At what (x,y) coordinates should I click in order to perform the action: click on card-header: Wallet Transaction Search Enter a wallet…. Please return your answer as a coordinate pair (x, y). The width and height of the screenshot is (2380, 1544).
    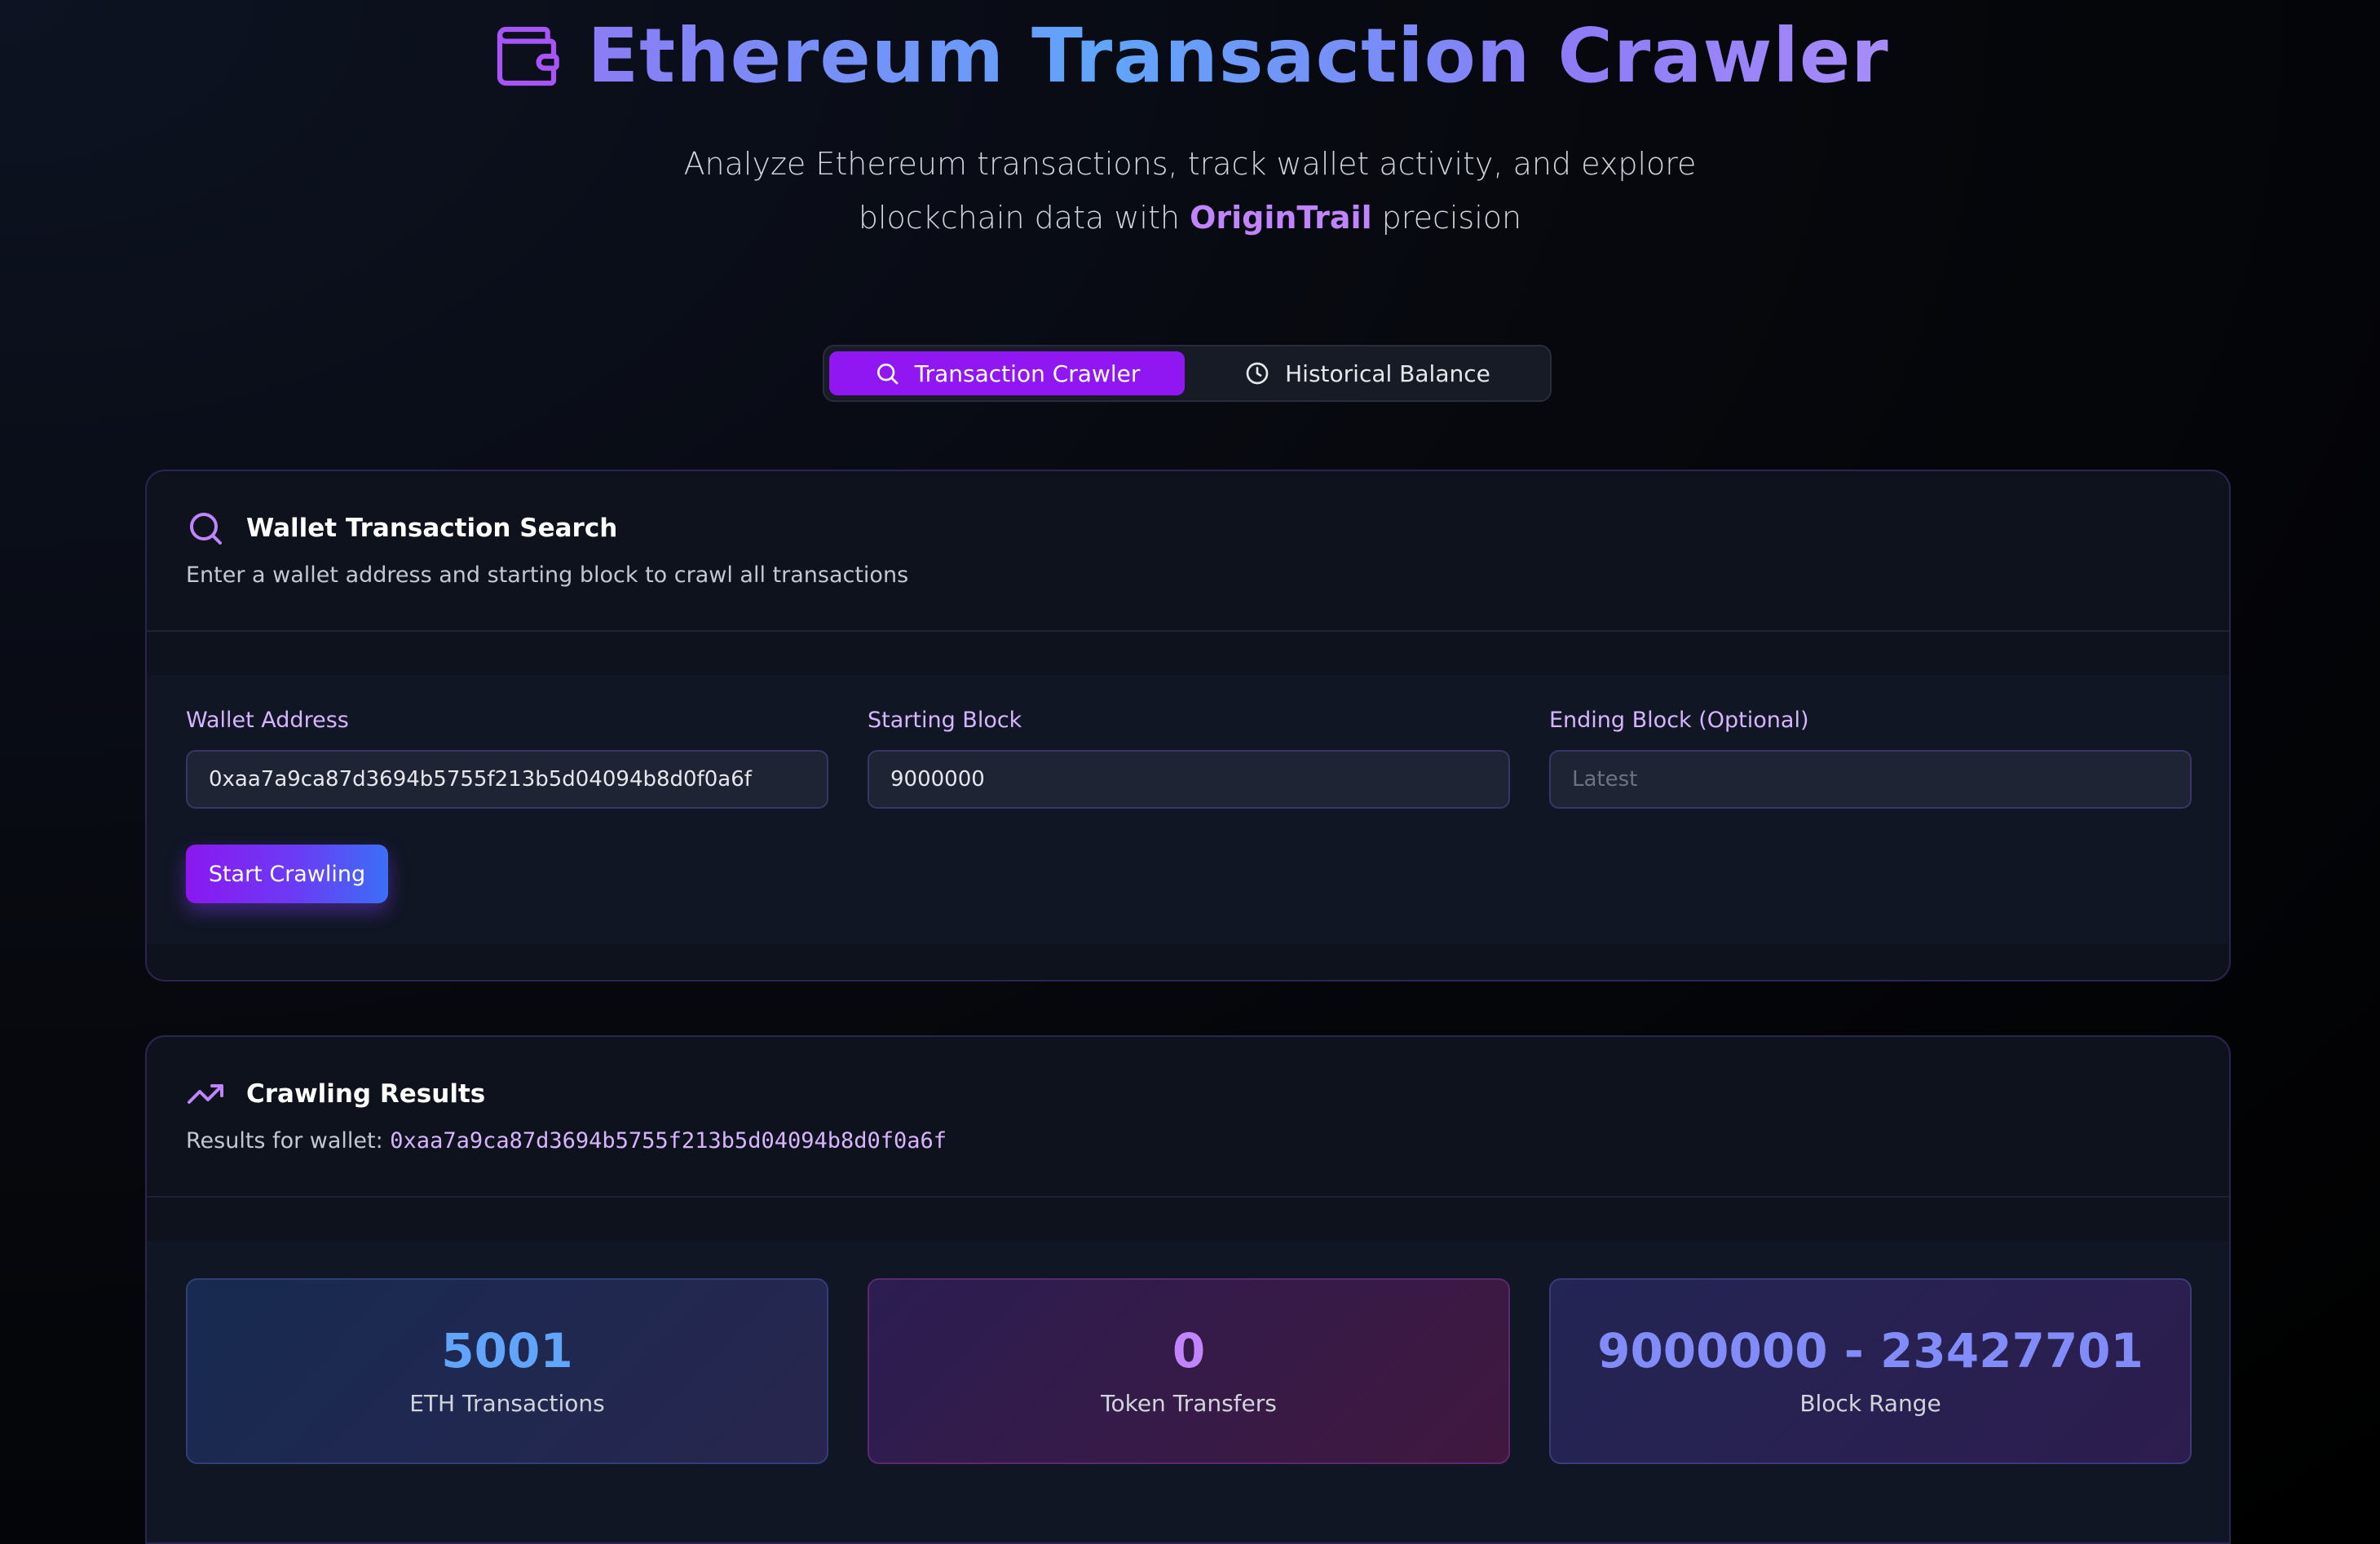
    Looking at the image, I should click on (1188, 551).